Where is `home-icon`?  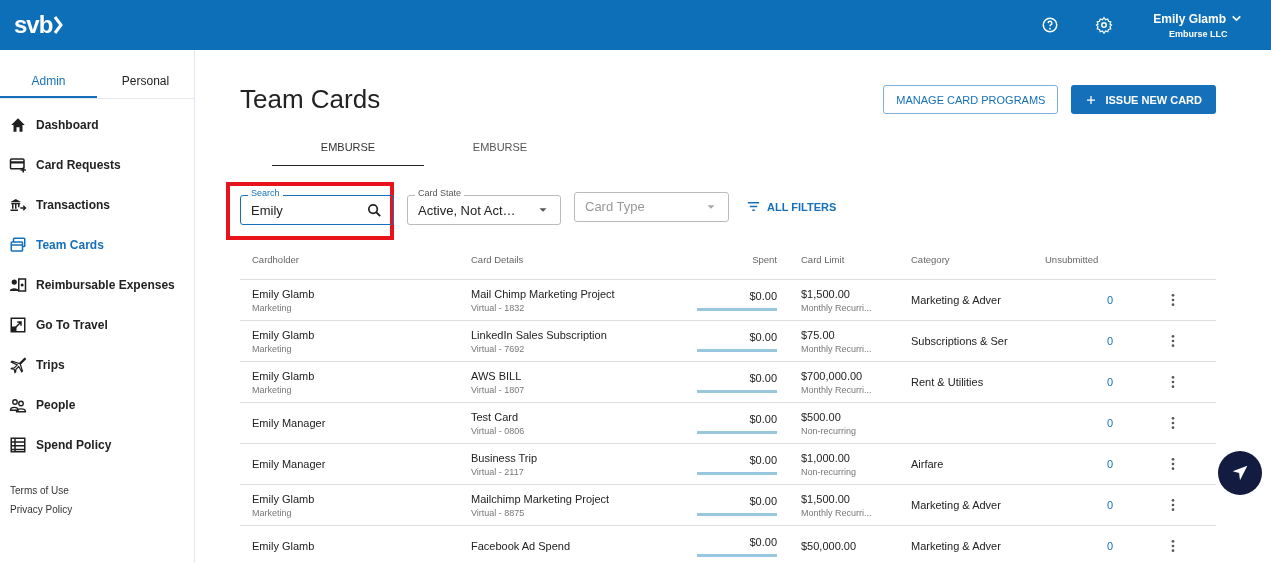
home-icon is located at coordinates (18, 125).